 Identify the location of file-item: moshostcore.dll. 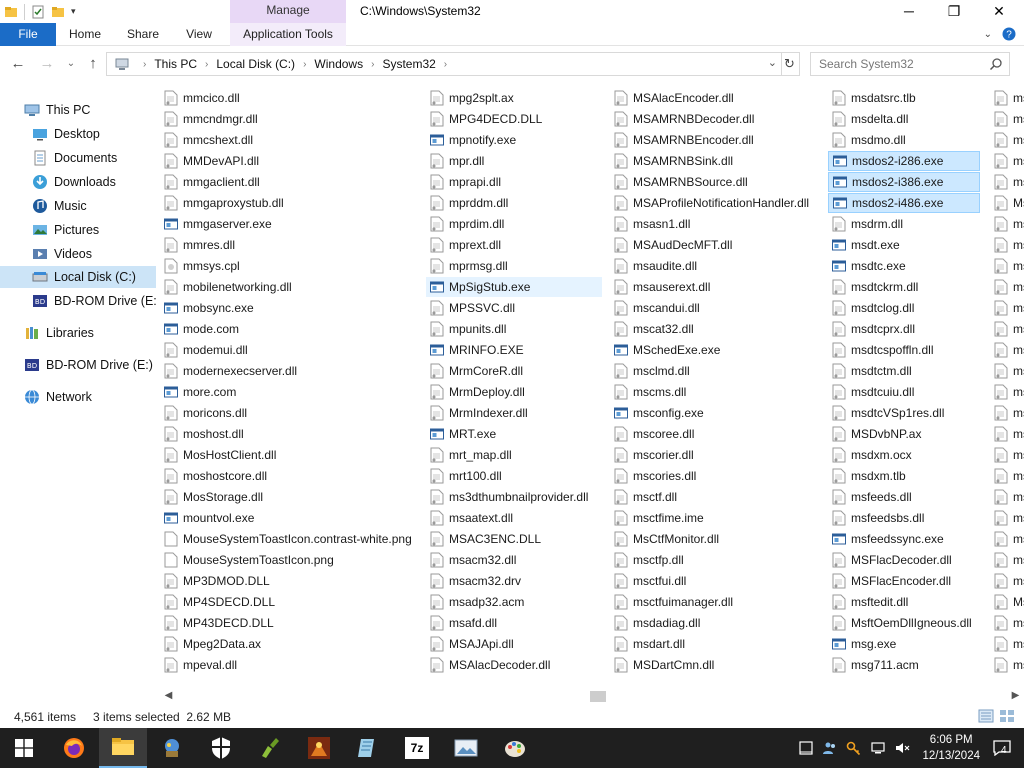
(288, 476).